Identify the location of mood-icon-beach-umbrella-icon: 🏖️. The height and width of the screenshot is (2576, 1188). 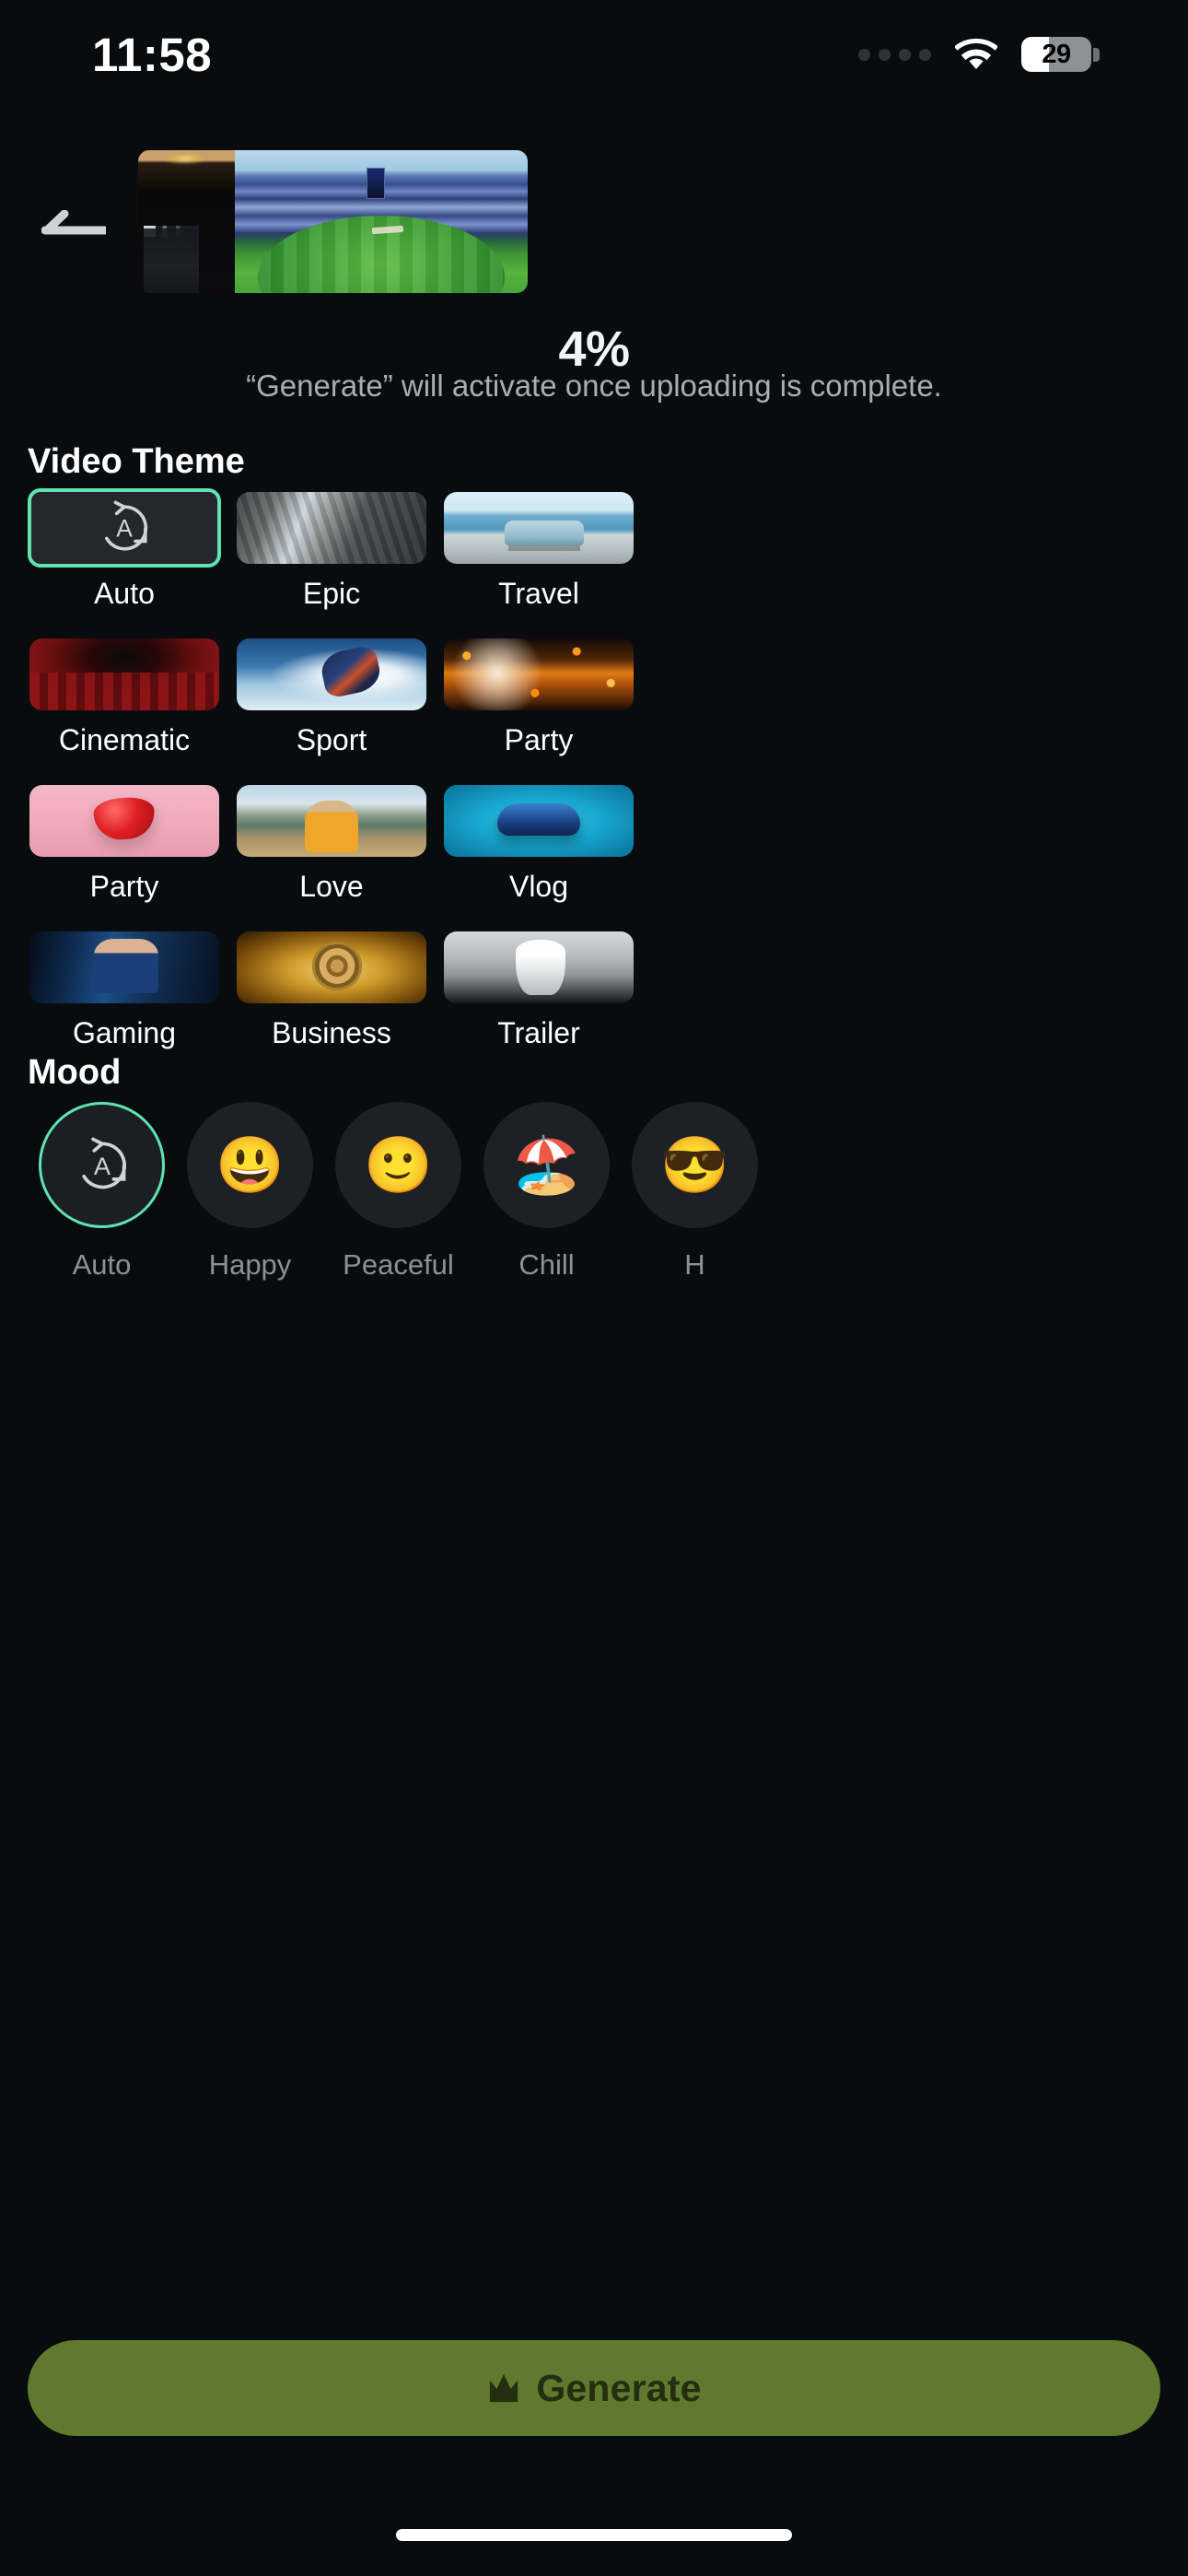
(546, 1165).